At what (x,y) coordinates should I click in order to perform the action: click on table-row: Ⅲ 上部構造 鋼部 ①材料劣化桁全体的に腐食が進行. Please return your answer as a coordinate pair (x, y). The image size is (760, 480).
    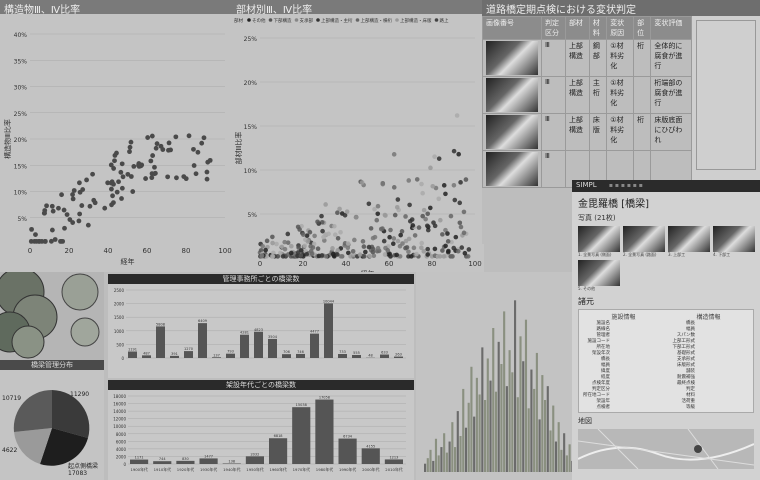
    Looking at the image, I should click on (587, 58).